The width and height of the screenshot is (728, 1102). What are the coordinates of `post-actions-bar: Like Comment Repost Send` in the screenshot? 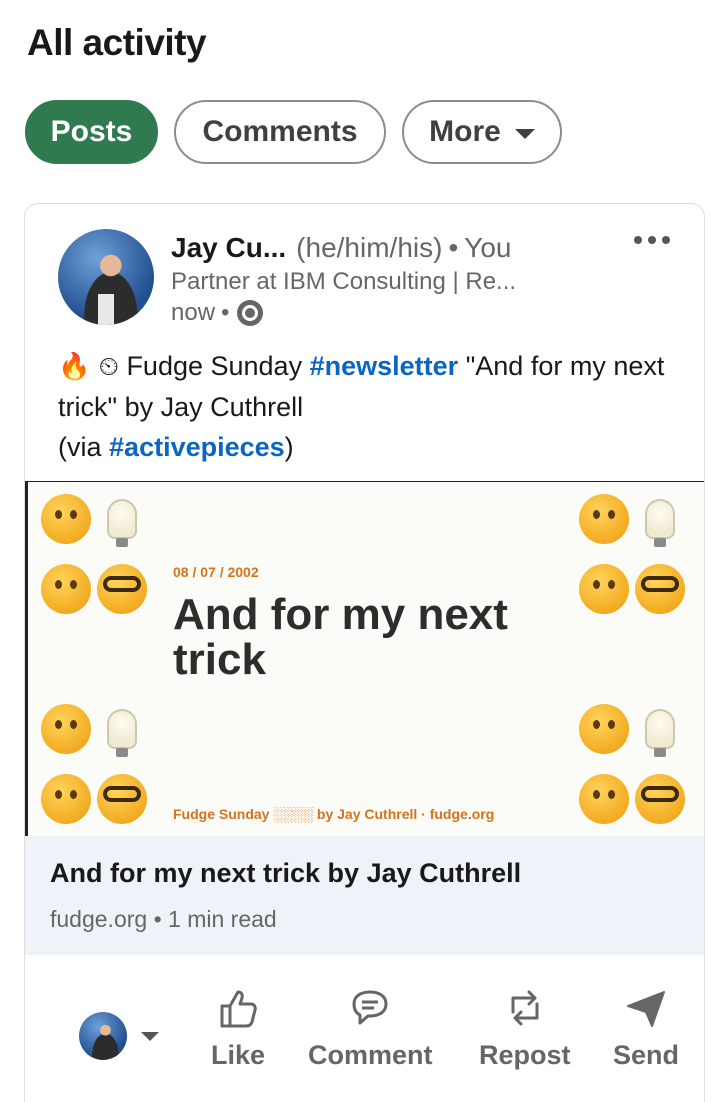 It's located at (364, 1031).